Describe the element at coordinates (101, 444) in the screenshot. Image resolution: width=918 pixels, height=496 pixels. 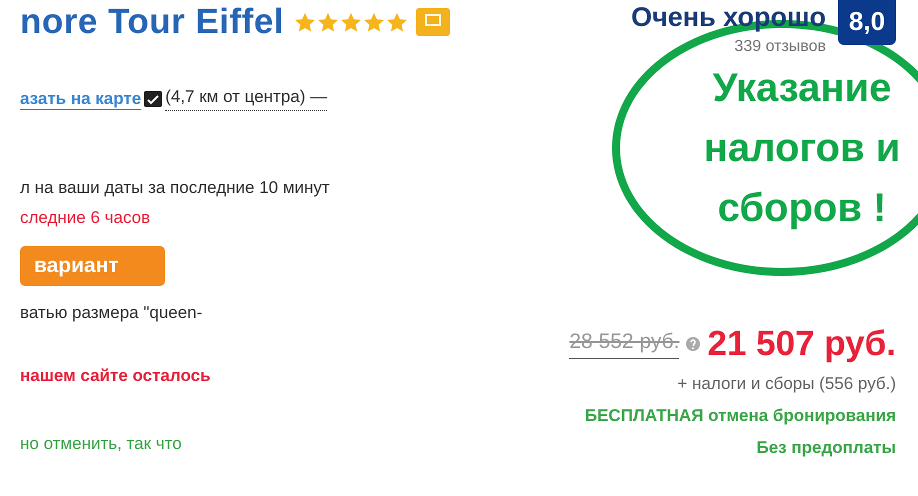
I see `cancellation-note: но отменить, так что` at that location.